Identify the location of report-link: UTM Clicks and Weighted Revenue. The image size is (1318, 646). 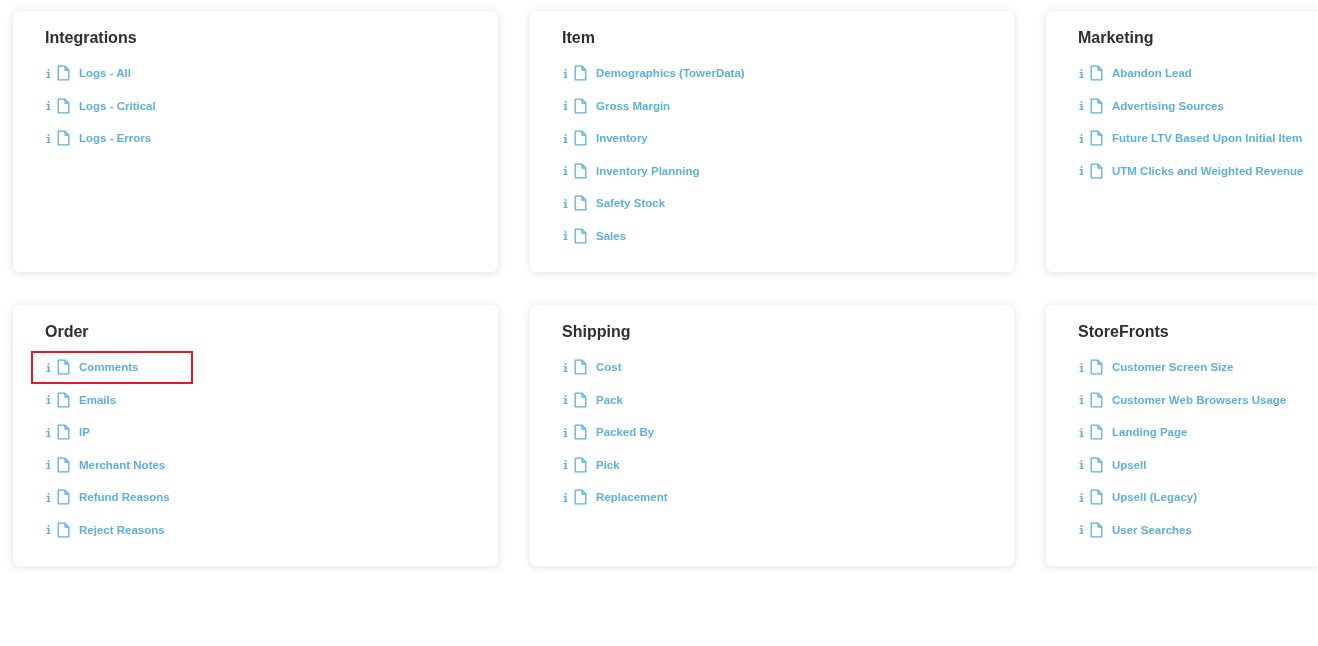
(1208, 170).